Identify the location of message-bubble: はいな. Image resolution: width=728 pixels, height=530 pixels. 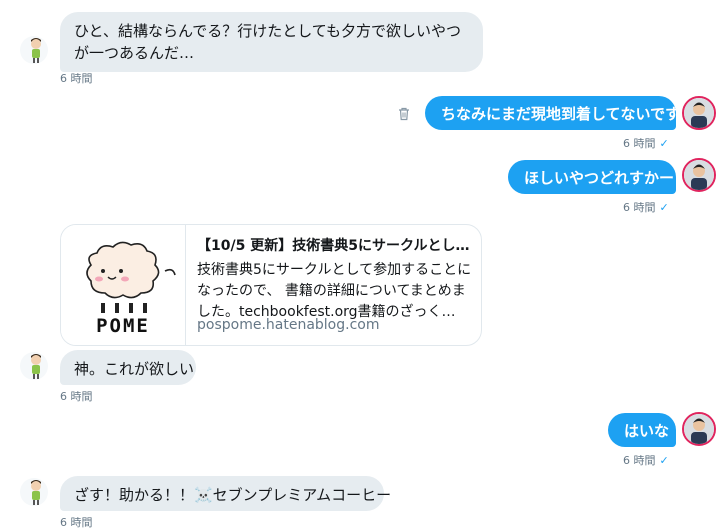
(642, 430).